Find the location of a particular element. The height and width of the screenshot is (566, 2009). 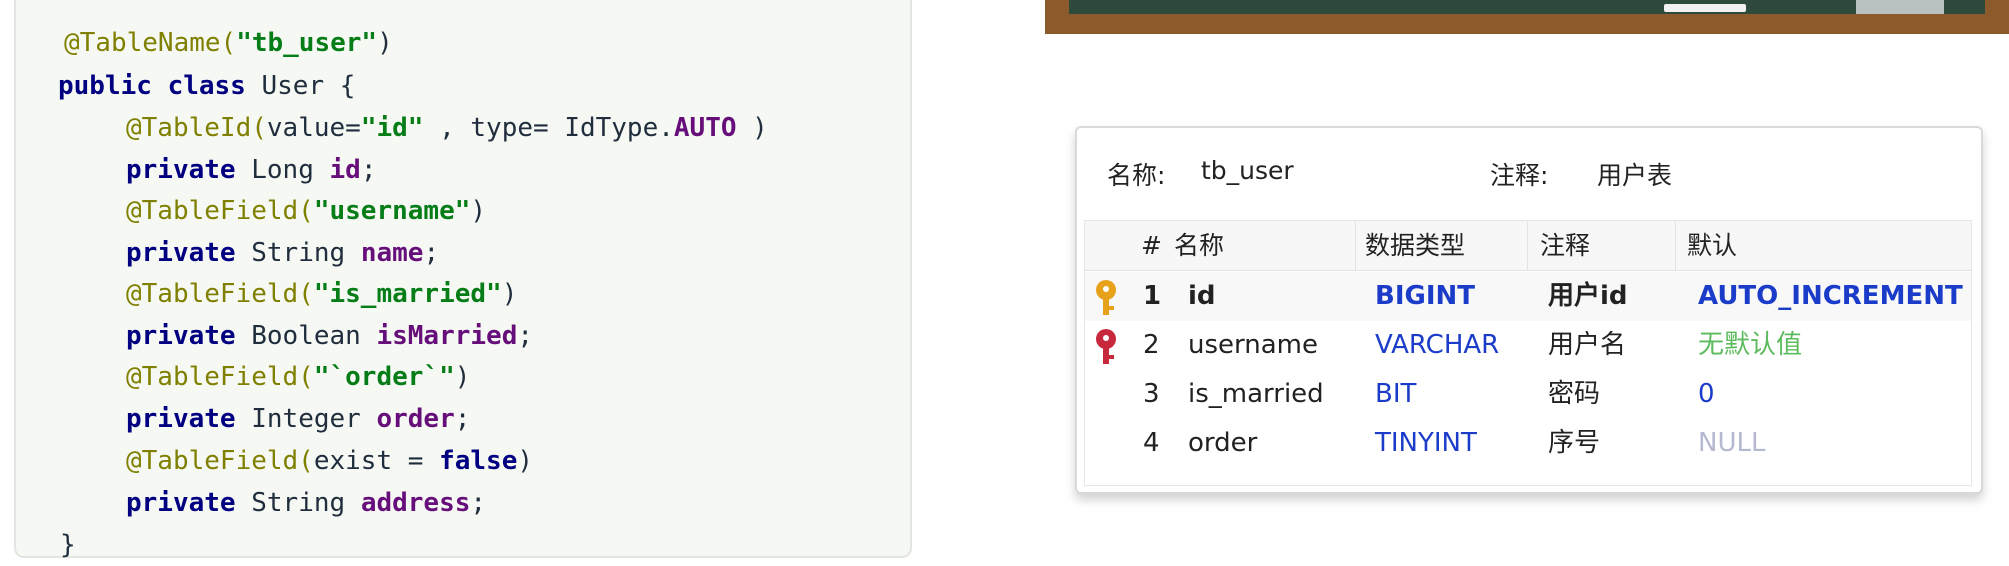

cell-comment: 密码 is located at coordinates (1574, 394).